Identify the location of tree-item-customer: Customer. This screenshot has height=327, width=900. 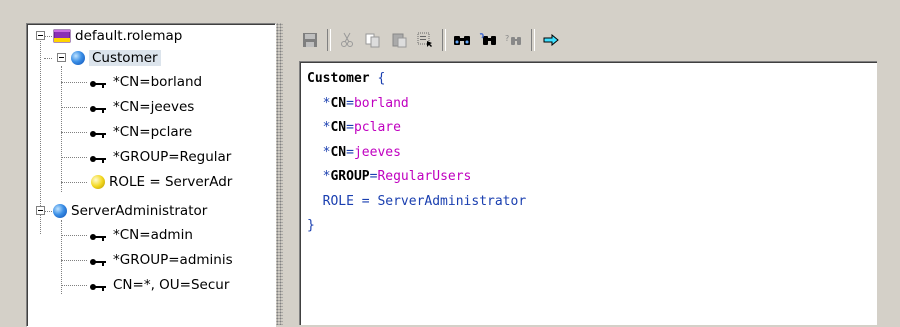
(116, 58).